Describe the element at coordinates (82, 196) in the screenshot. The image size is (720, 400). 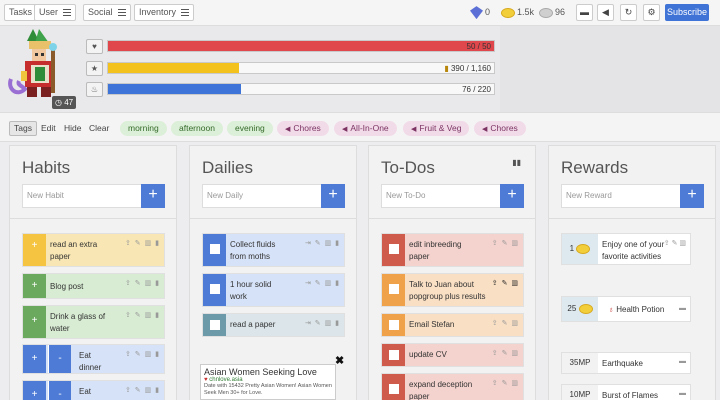
I see `new-habit-input: New Habit` at that location.